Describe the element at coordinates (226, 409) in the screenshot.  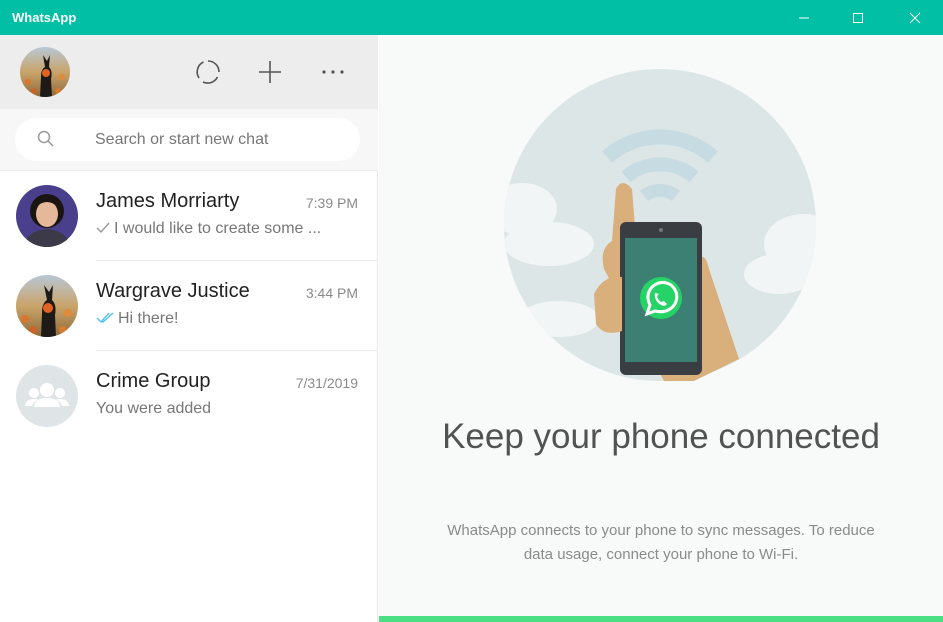
I see `chat-preview: You were added` at that location.